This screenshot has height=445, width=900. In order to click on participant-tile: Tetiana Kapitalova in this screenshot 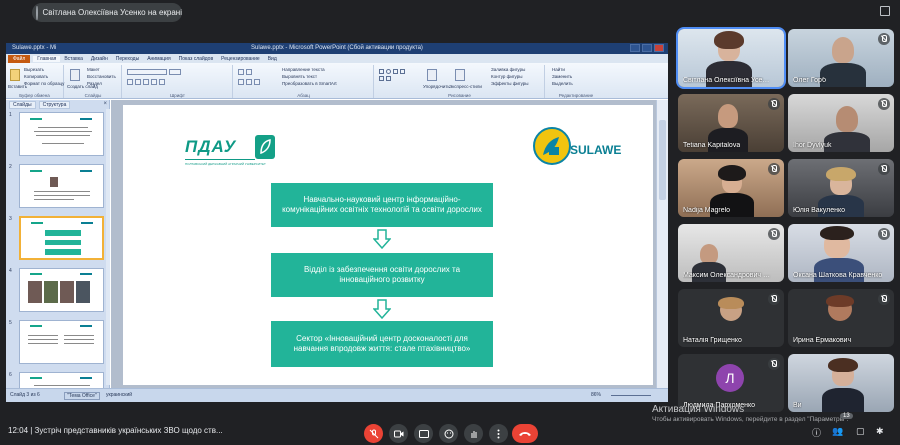, I will do `click(731, 123)`.